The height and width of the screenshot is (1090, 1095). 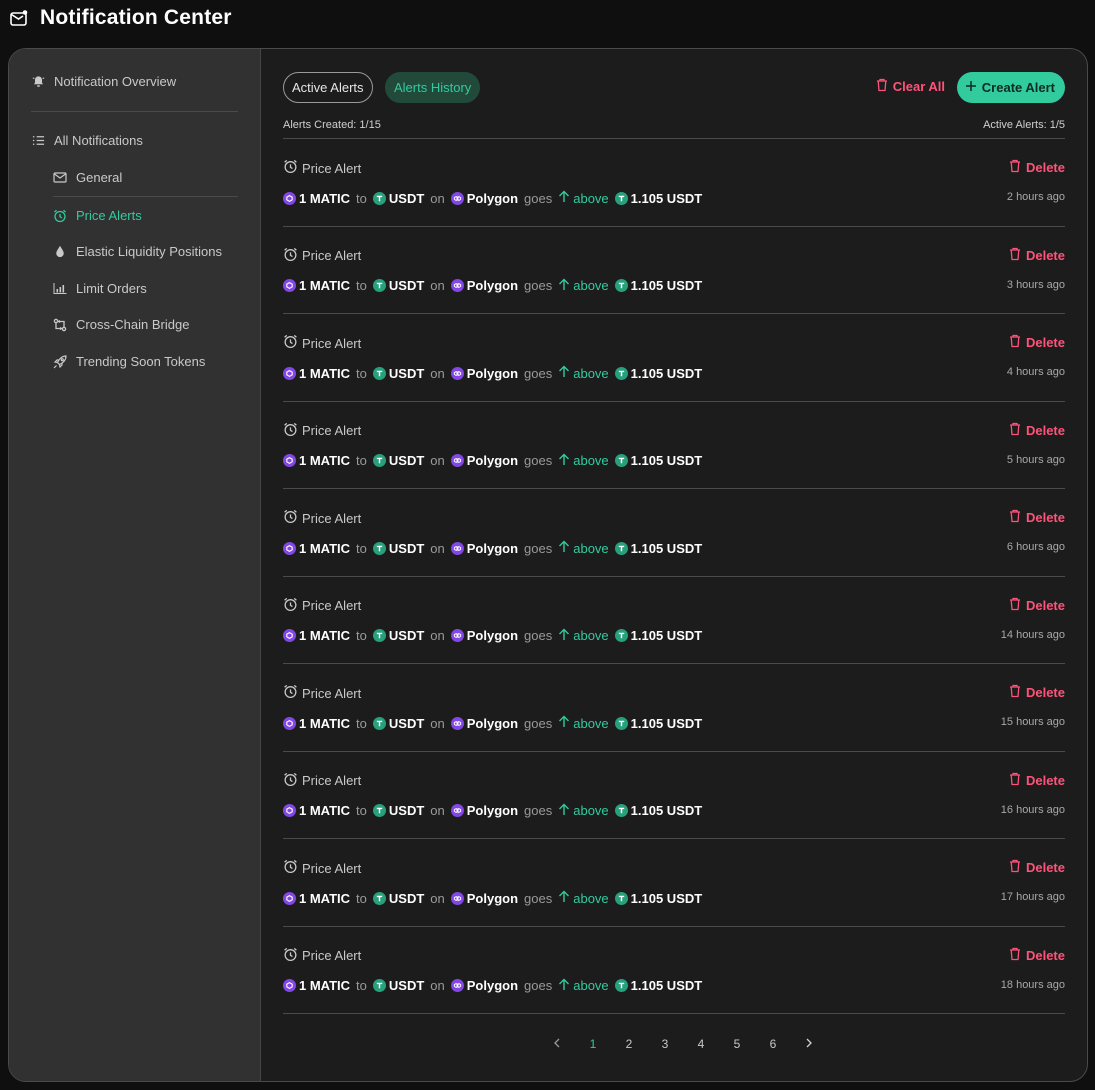 I want to click on sidebar-item-limit-orders: Limit Orders, so click(x=100, y=288).